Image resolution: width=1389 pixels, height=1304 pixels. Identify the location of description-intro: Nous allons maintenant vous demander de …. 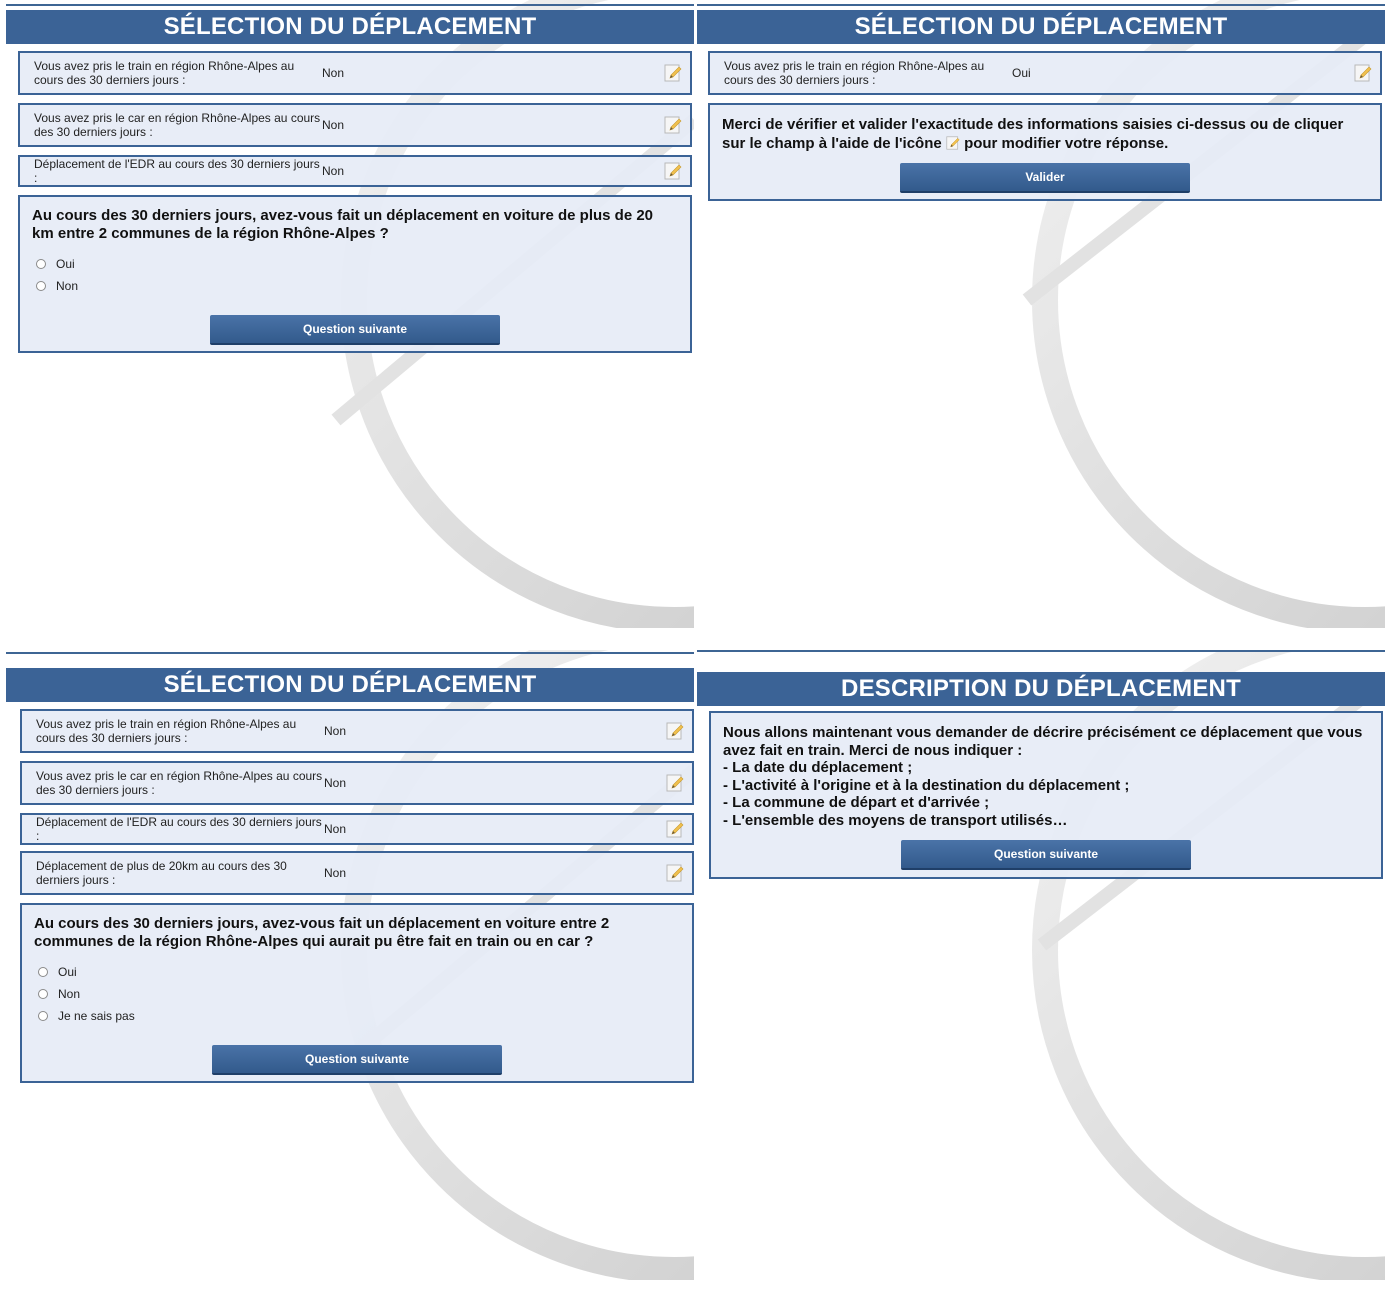
(1043, 741).